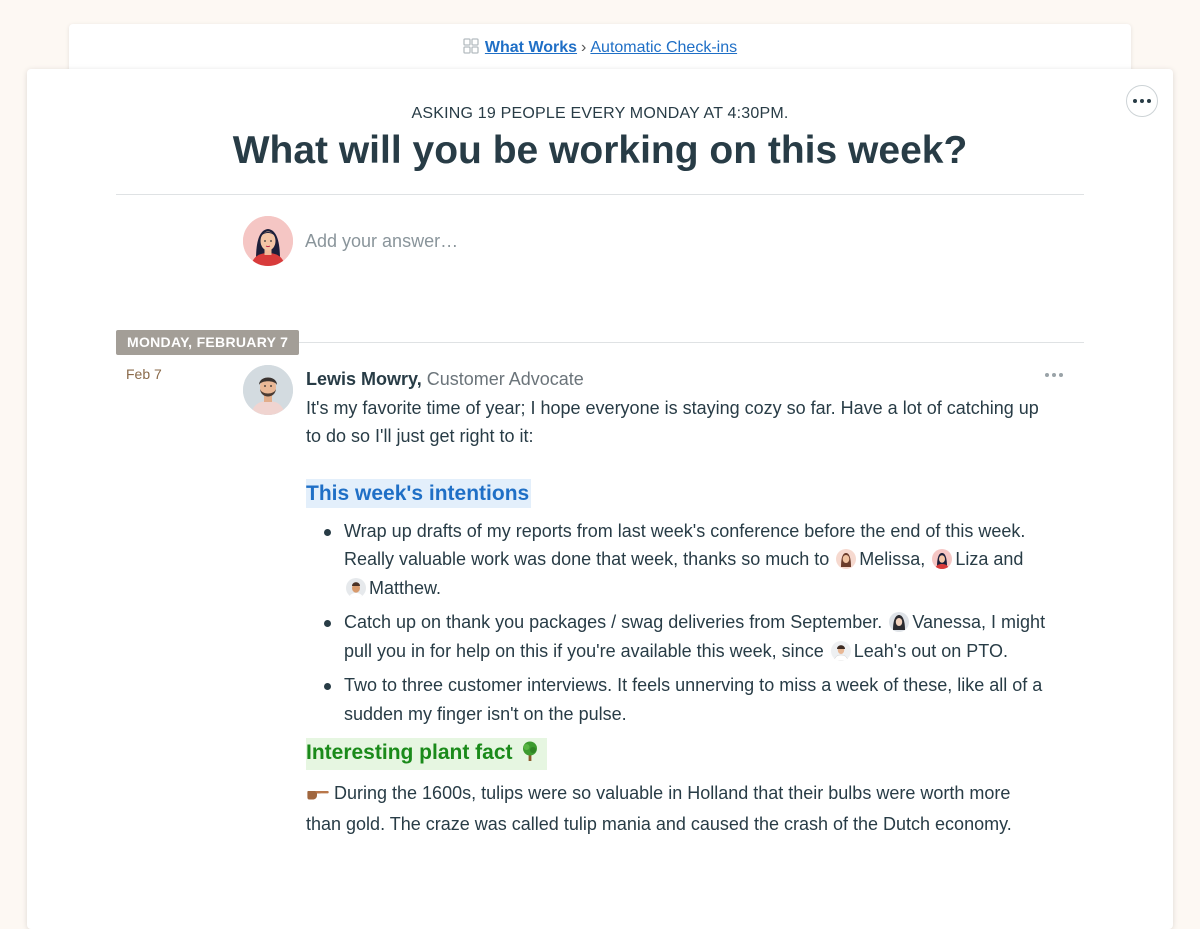  Describe the element at coordinates (949, 622) in the screenshot. I see `mention-vanessa: Vanessa,` at that location.